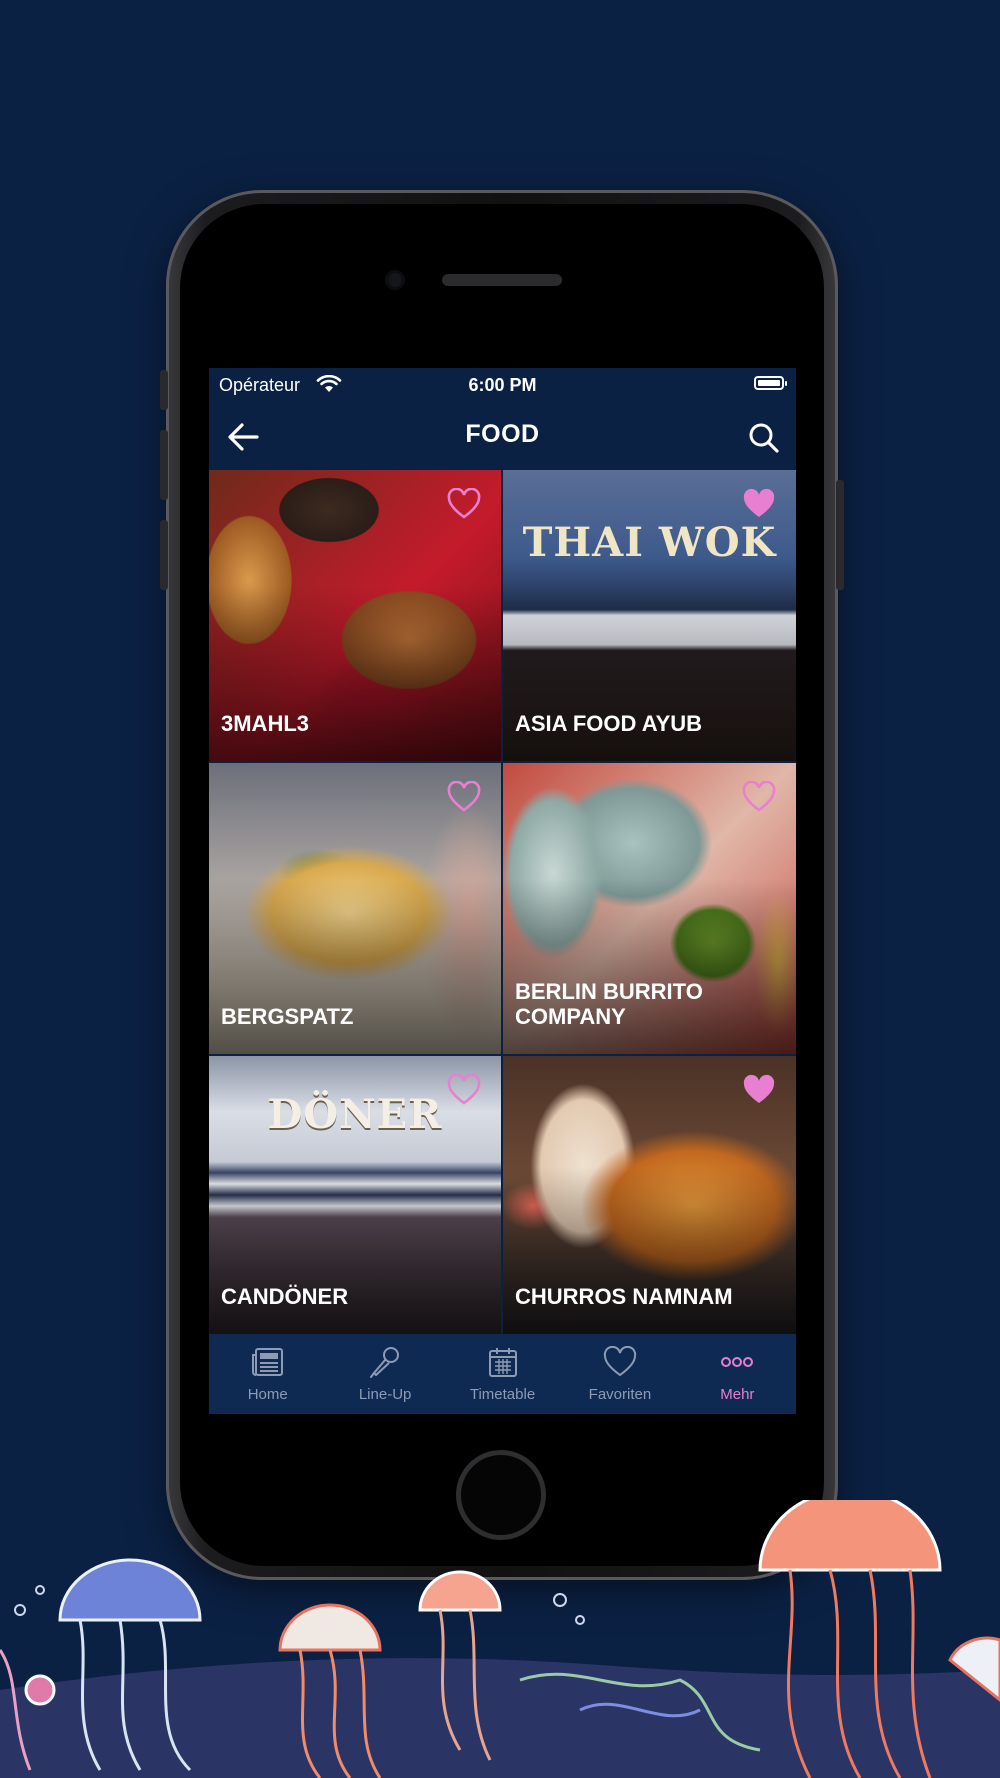  I want to click on navigation-bar: FOOD, so click(502, 435).